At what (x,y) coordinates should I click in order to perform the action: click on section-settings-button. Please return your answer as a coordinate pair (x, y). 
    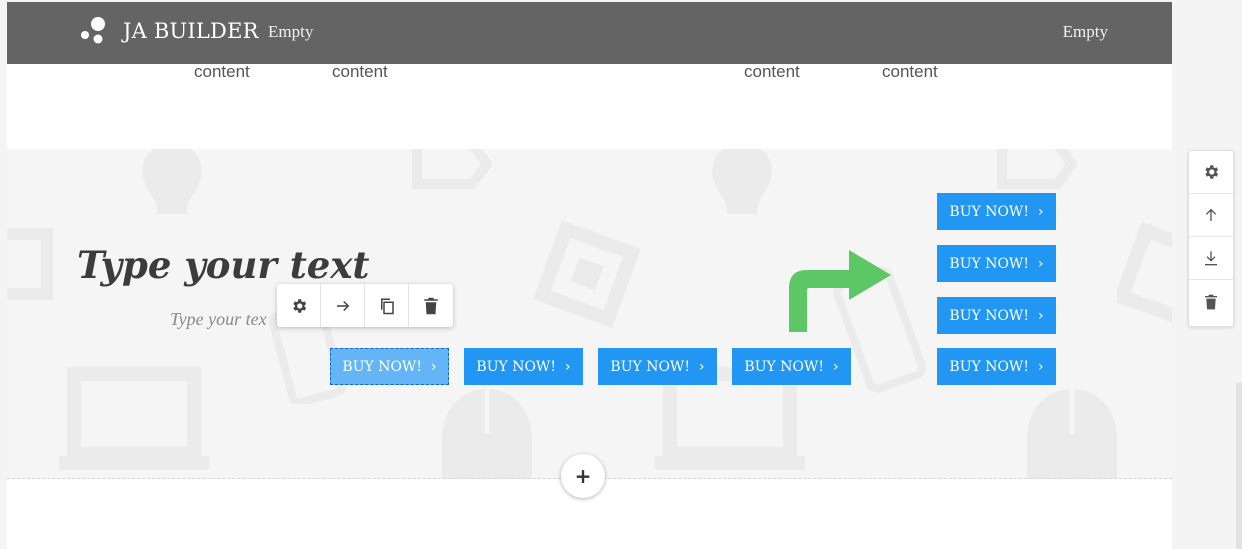
    Looking at the image, I should click on (1211, 172).